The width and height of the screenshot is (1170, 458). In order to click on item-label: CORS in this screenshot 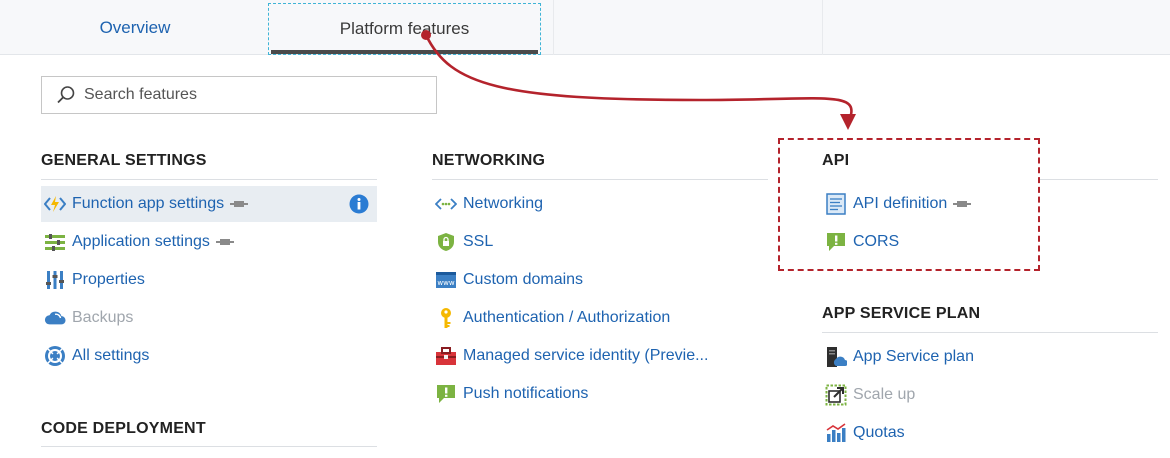, I will do `click(876, 241)`.